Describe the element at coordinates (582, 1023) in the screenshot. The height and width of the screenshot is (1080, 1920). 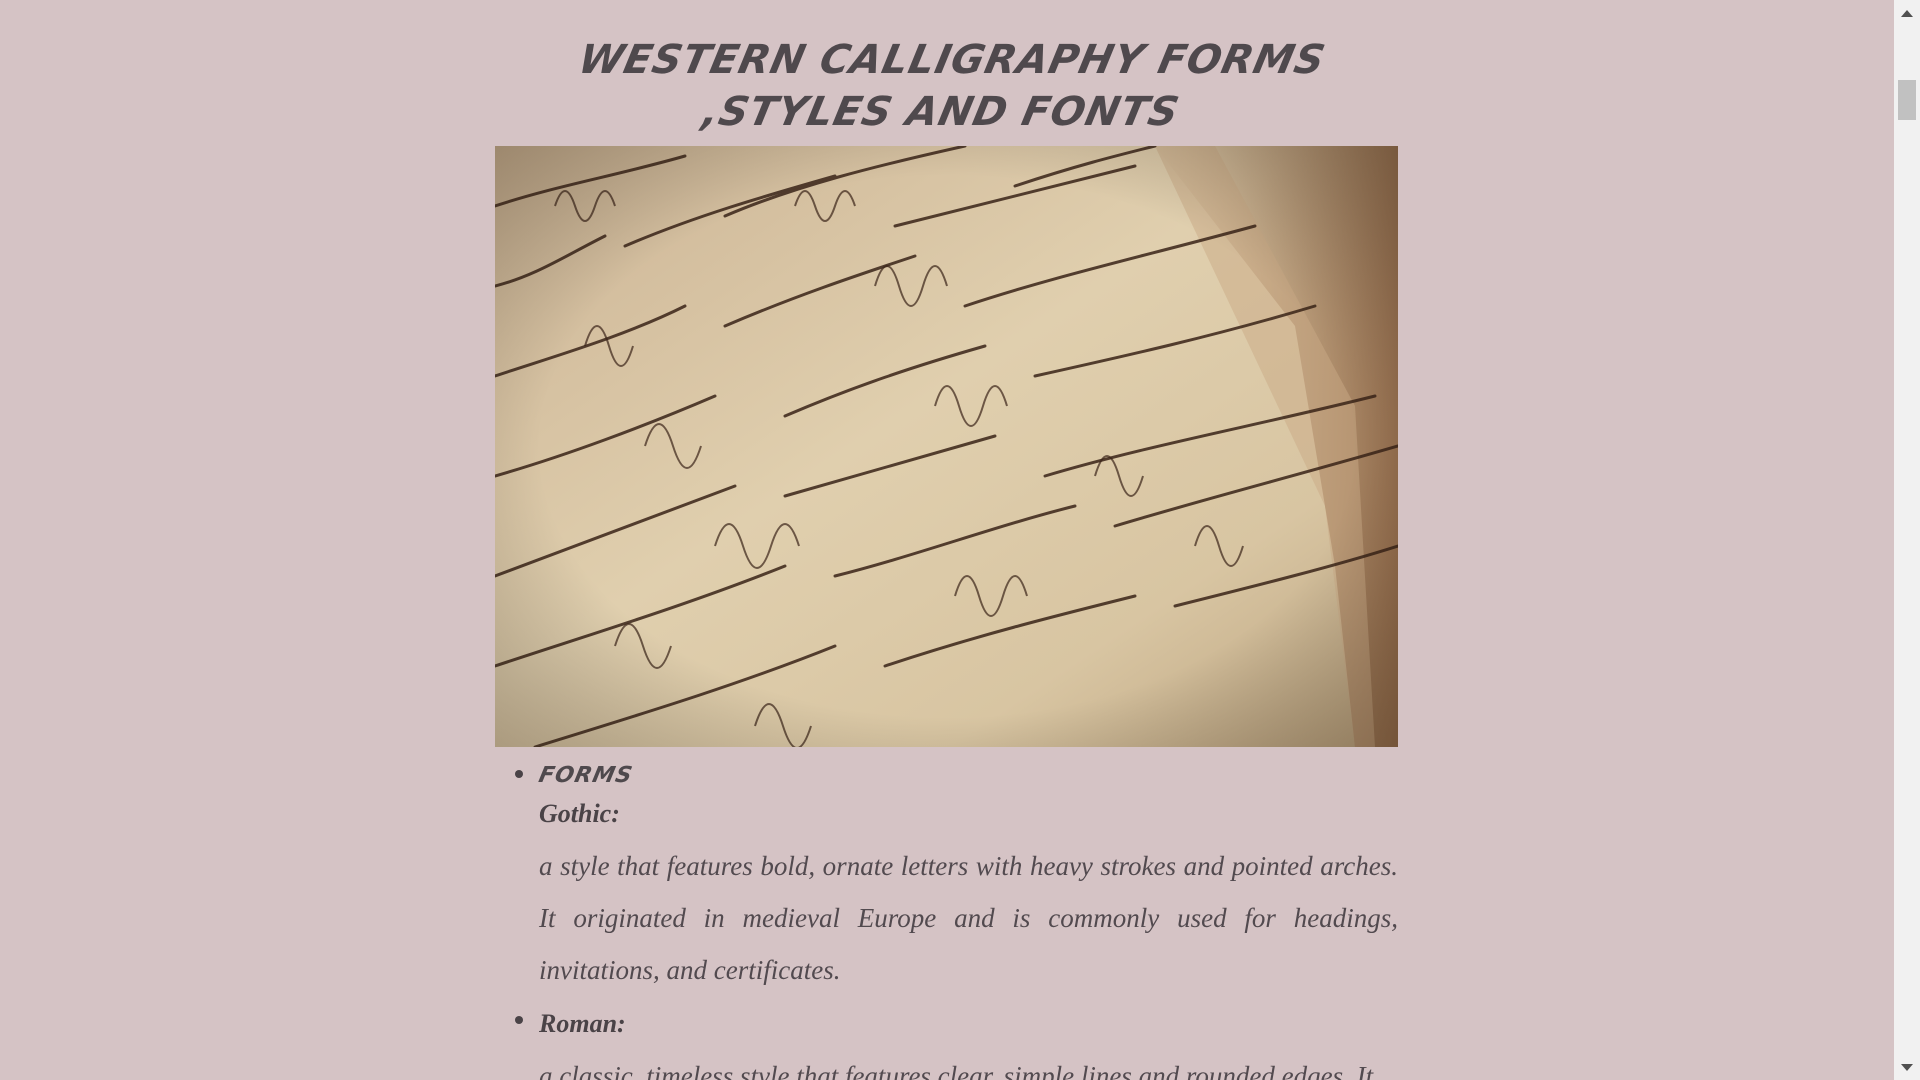
I see `term-label: Roman:` at that location.